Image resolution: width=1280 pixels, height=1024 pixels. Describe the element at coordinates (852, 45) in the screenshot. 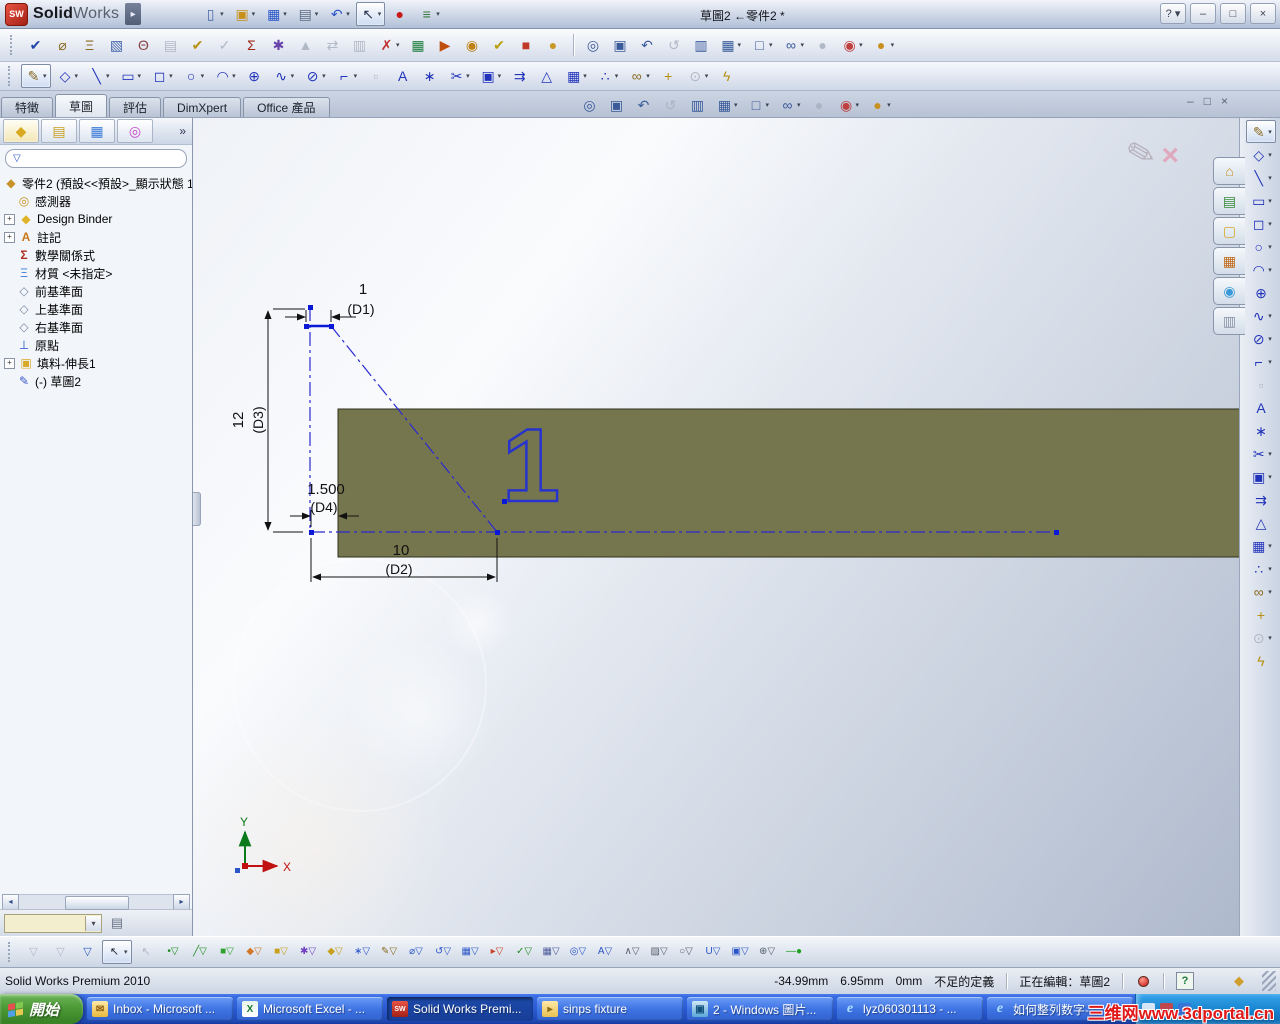

I see `apply-scene-icon: ◉ ▾` at that location.